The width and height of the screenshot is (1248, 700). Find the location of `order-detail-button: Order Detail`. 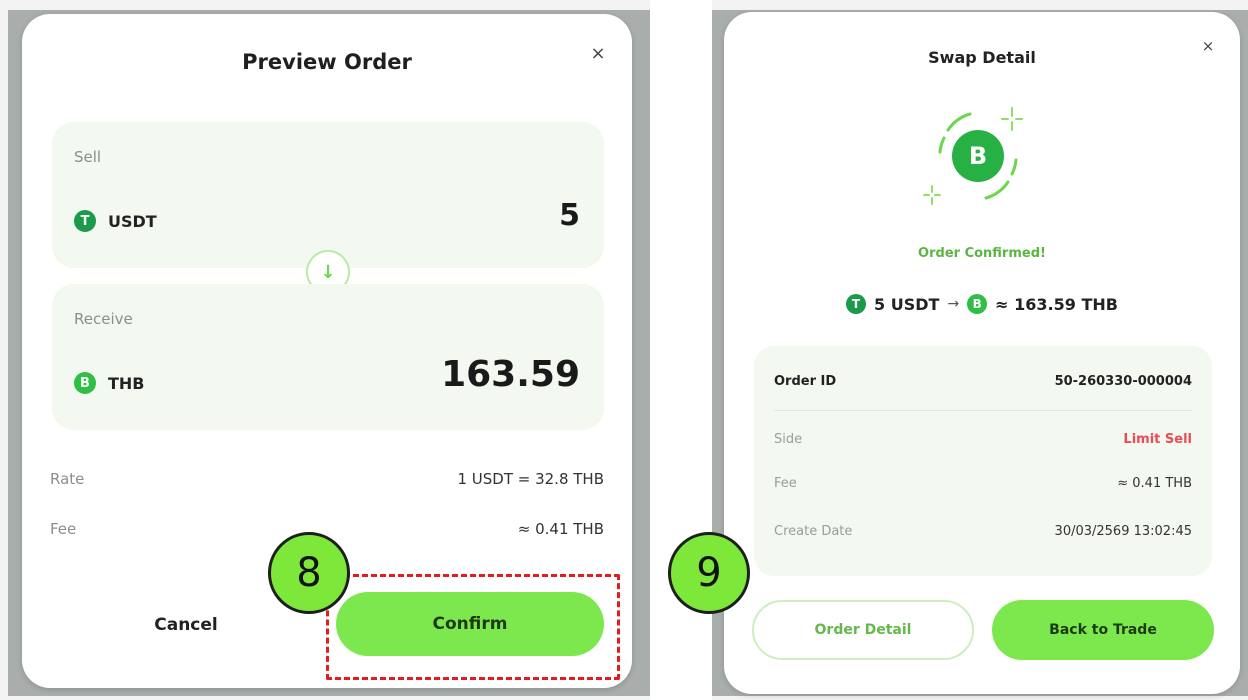

order-detail-button: Order Detail is located at coordinates (863, 630).